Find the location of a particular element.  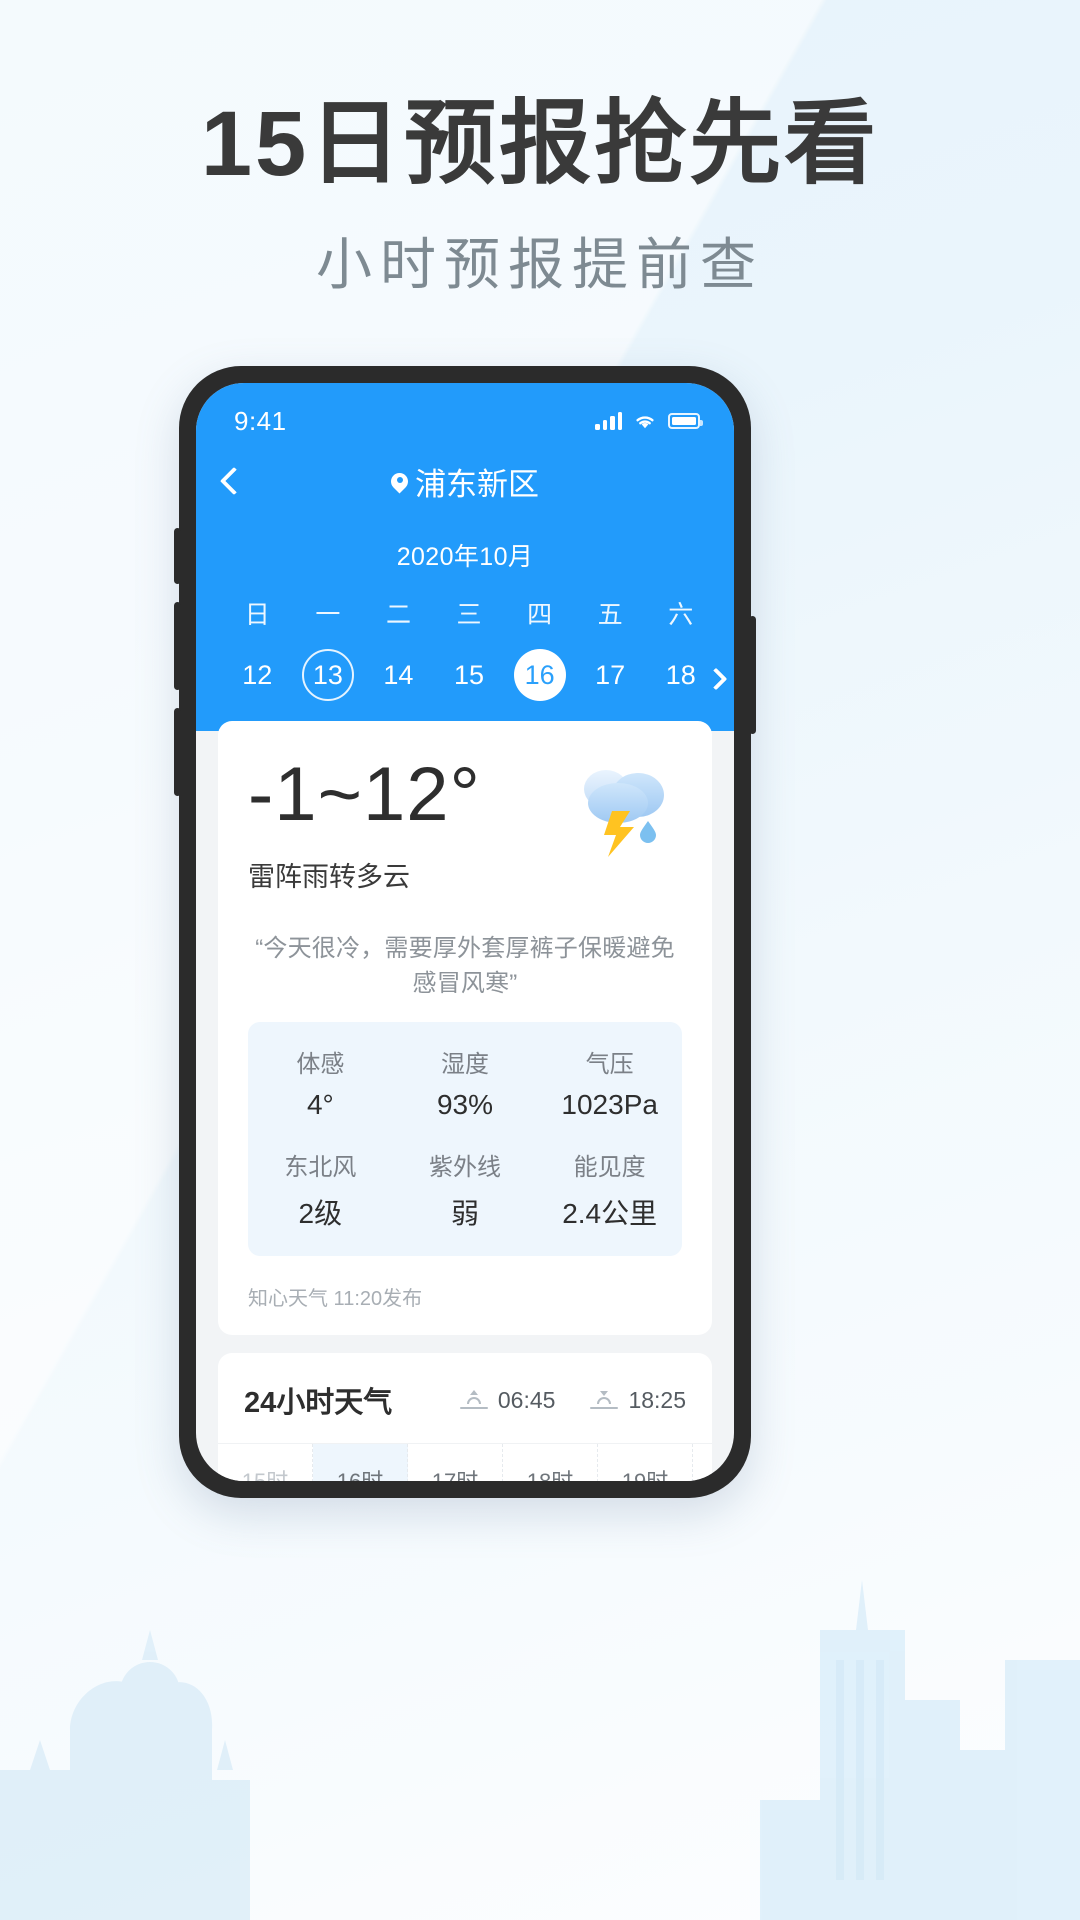

hourly-time: 19时 is located at coordinates (645, 1472).